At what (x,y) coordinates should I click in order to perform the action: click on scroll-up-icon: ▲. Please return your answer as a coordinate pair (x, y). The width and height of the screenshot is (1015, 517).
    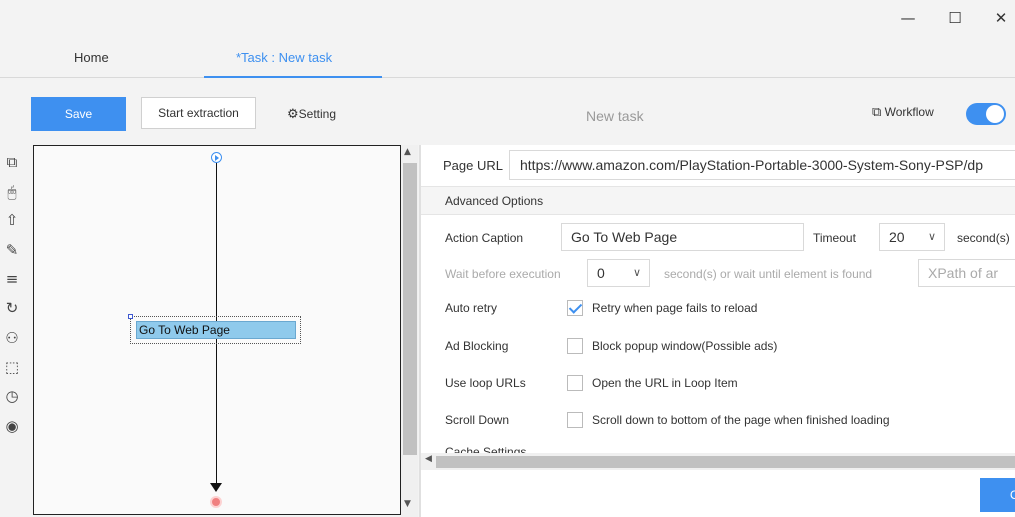
    Looking at the image, I should click on (407, 152).